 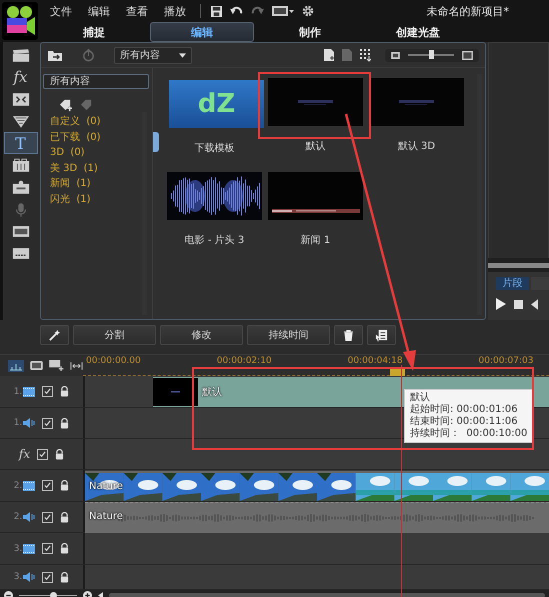 I want to click on effects-track-label: fx, so click(x=24, y=454).